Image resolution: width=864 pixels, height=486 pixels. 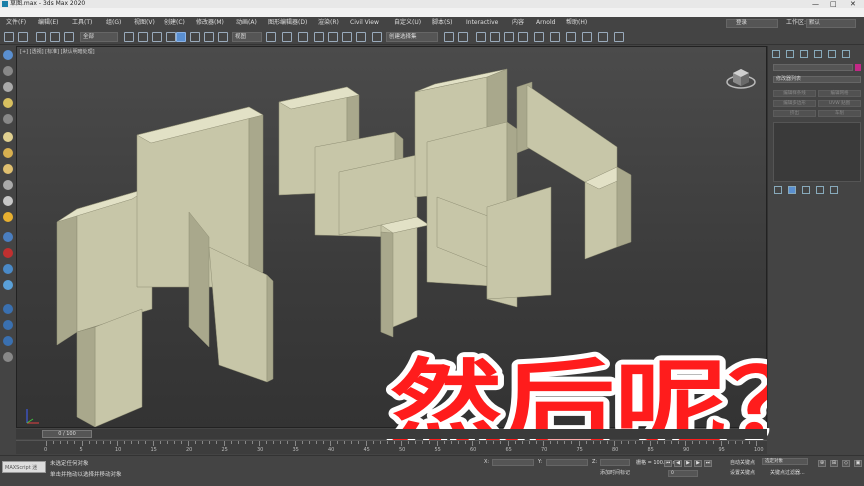 I want to click on select-move-icon, so click(x=181, y=37).